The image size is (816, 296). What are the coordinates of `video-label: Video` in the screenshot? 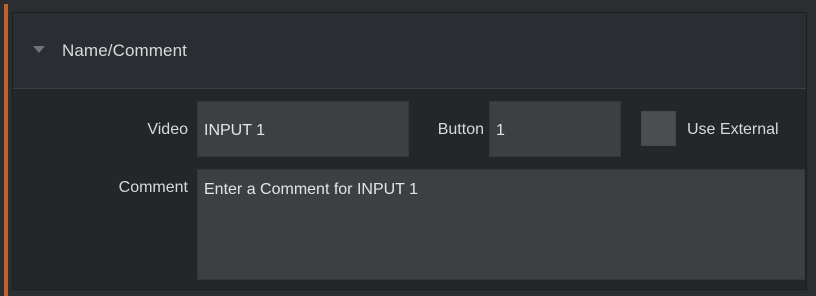 It's located at (167, 129).